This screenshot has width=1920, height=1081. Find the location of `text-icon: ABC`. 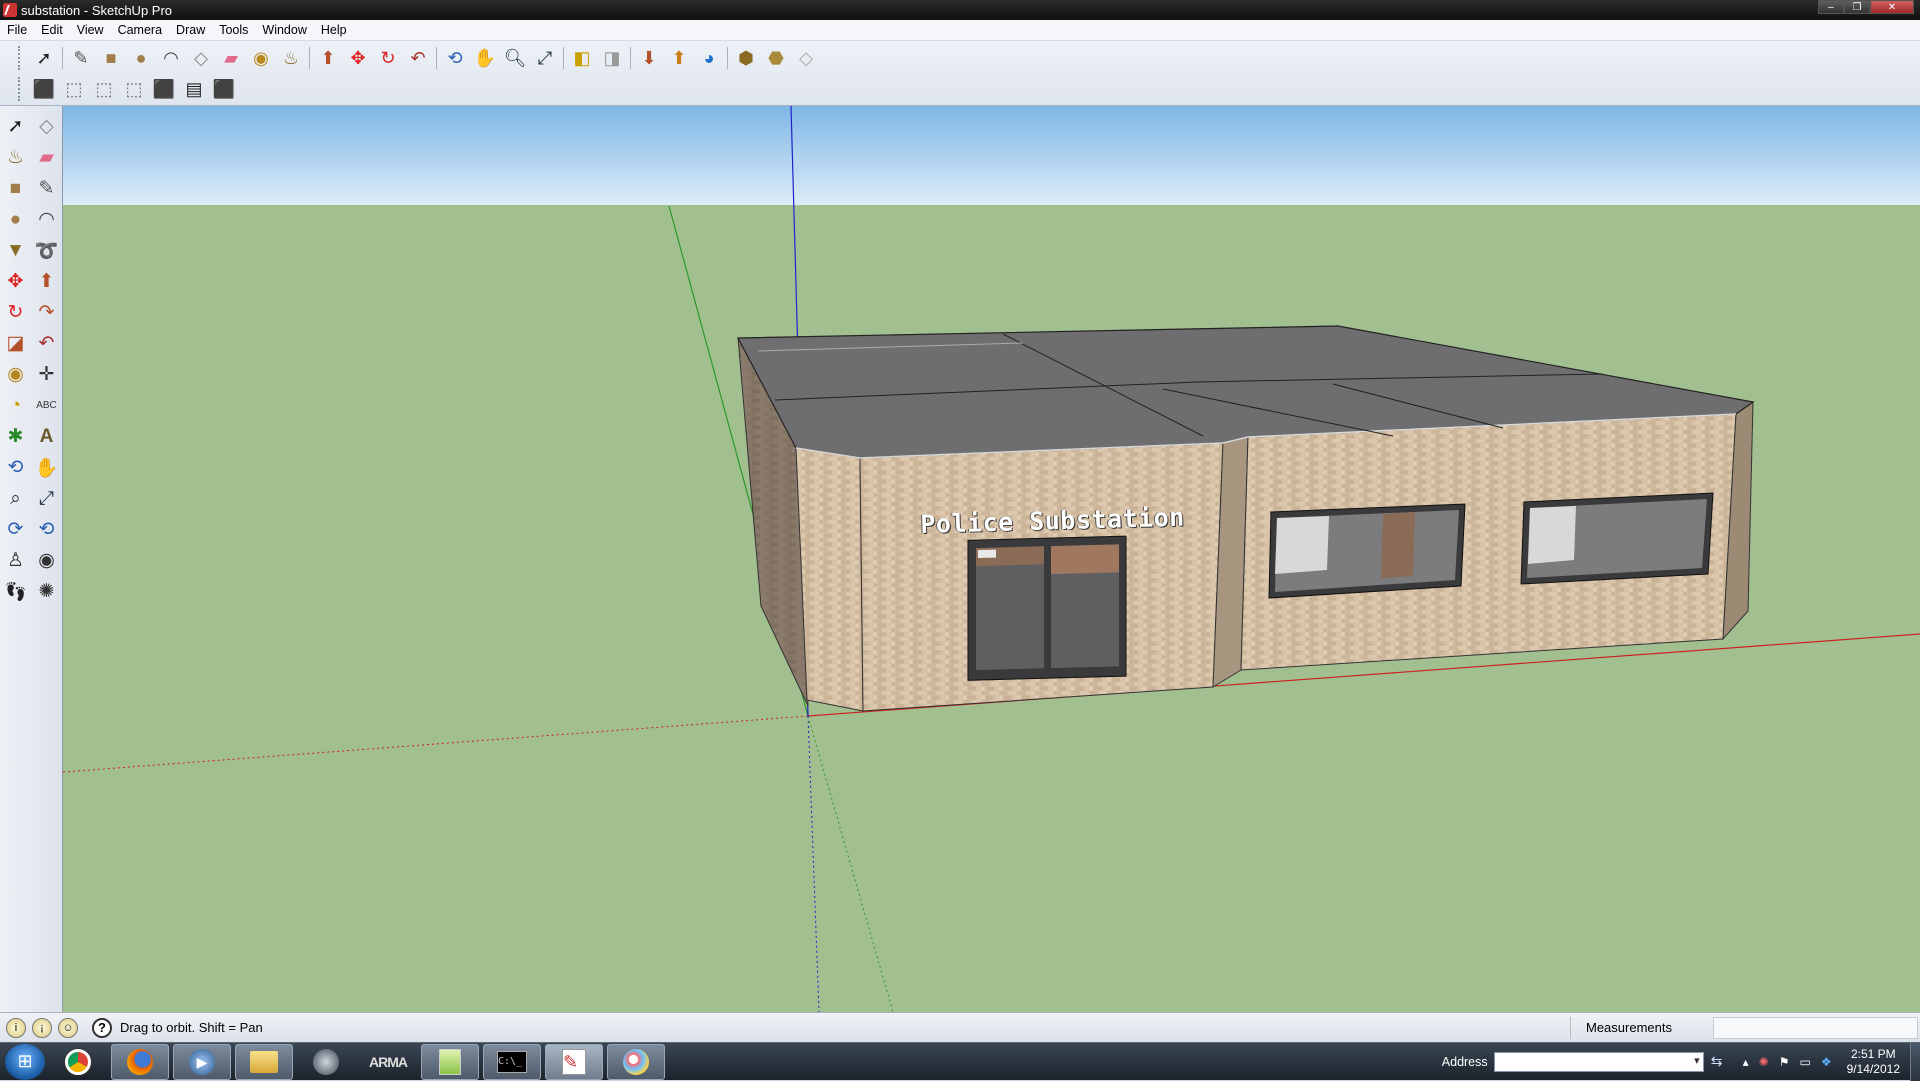

text-icon: ABC is located at coordinates (46, 405).